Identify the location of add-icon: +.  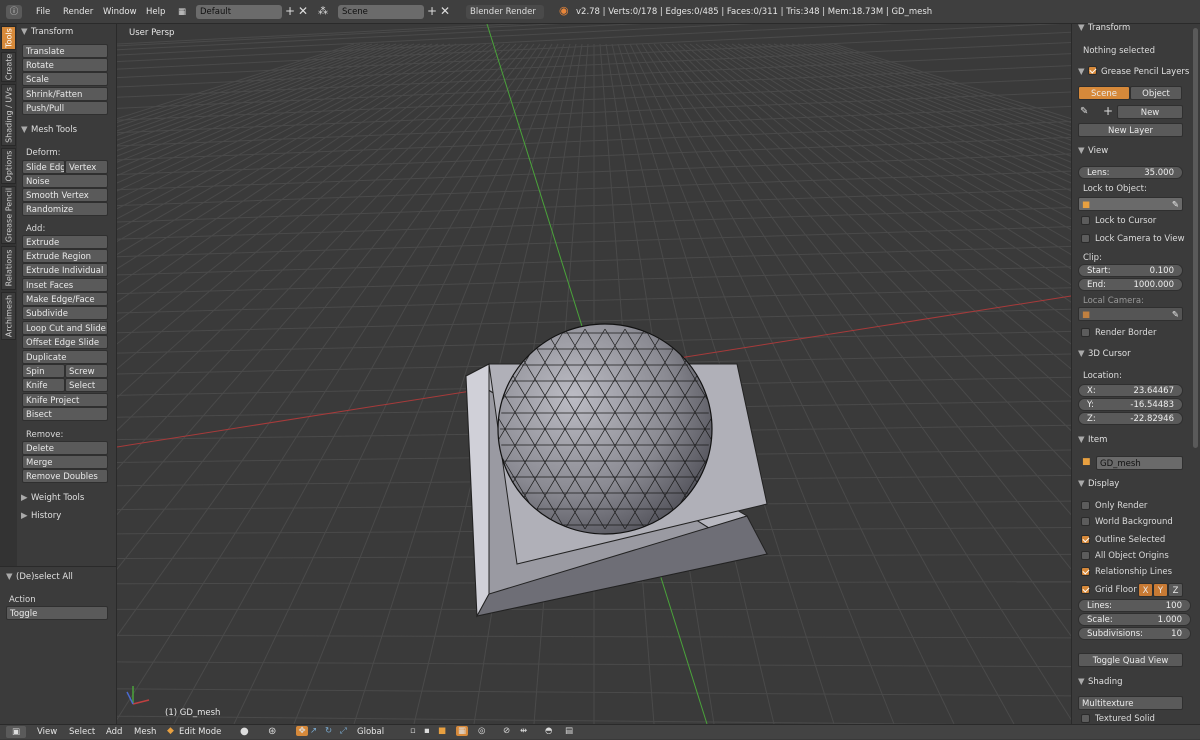
(1108, 111).